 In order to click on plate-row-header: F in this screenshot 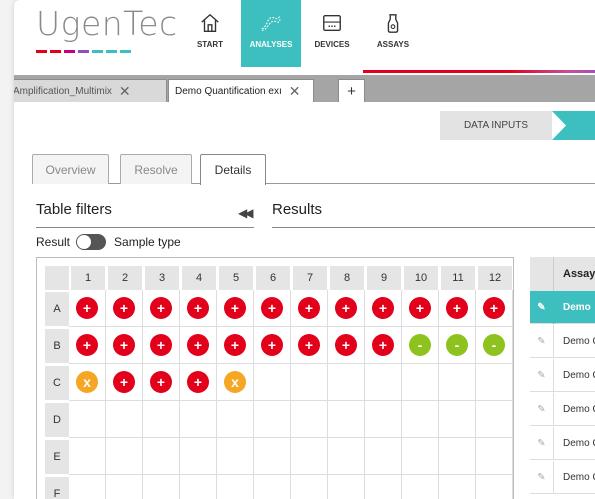, I will do `click(57, 488)`.